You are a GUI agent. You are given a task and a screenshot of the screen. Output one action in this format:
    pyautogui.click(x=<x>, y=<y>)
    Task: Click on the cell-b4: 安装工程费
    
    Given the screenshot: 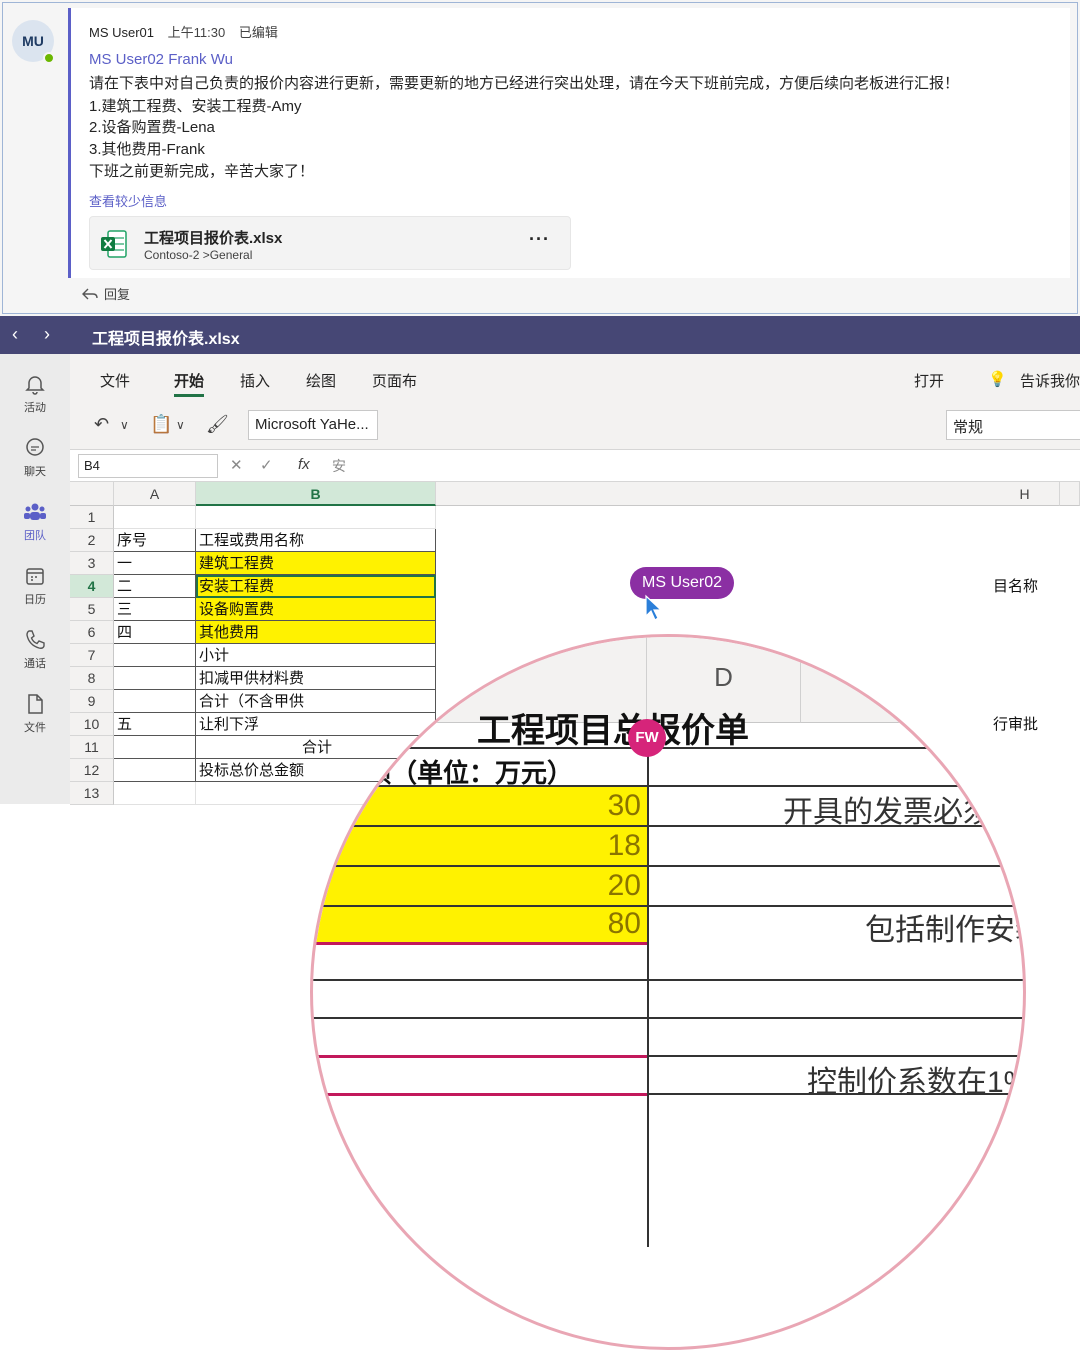 What is the action you would take?
    pyautogui.click(x=316, y=586)
    